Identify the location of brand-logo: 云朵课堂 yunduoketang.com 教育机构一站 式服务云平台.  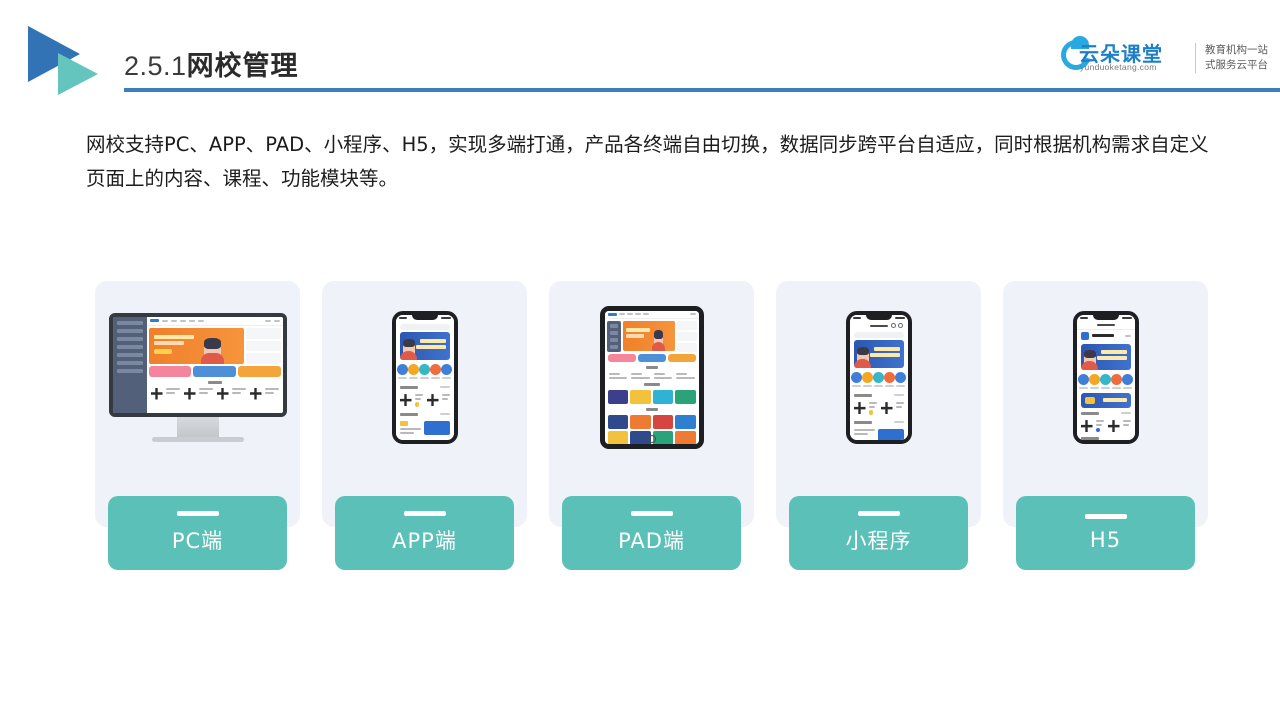
(1161, 57).